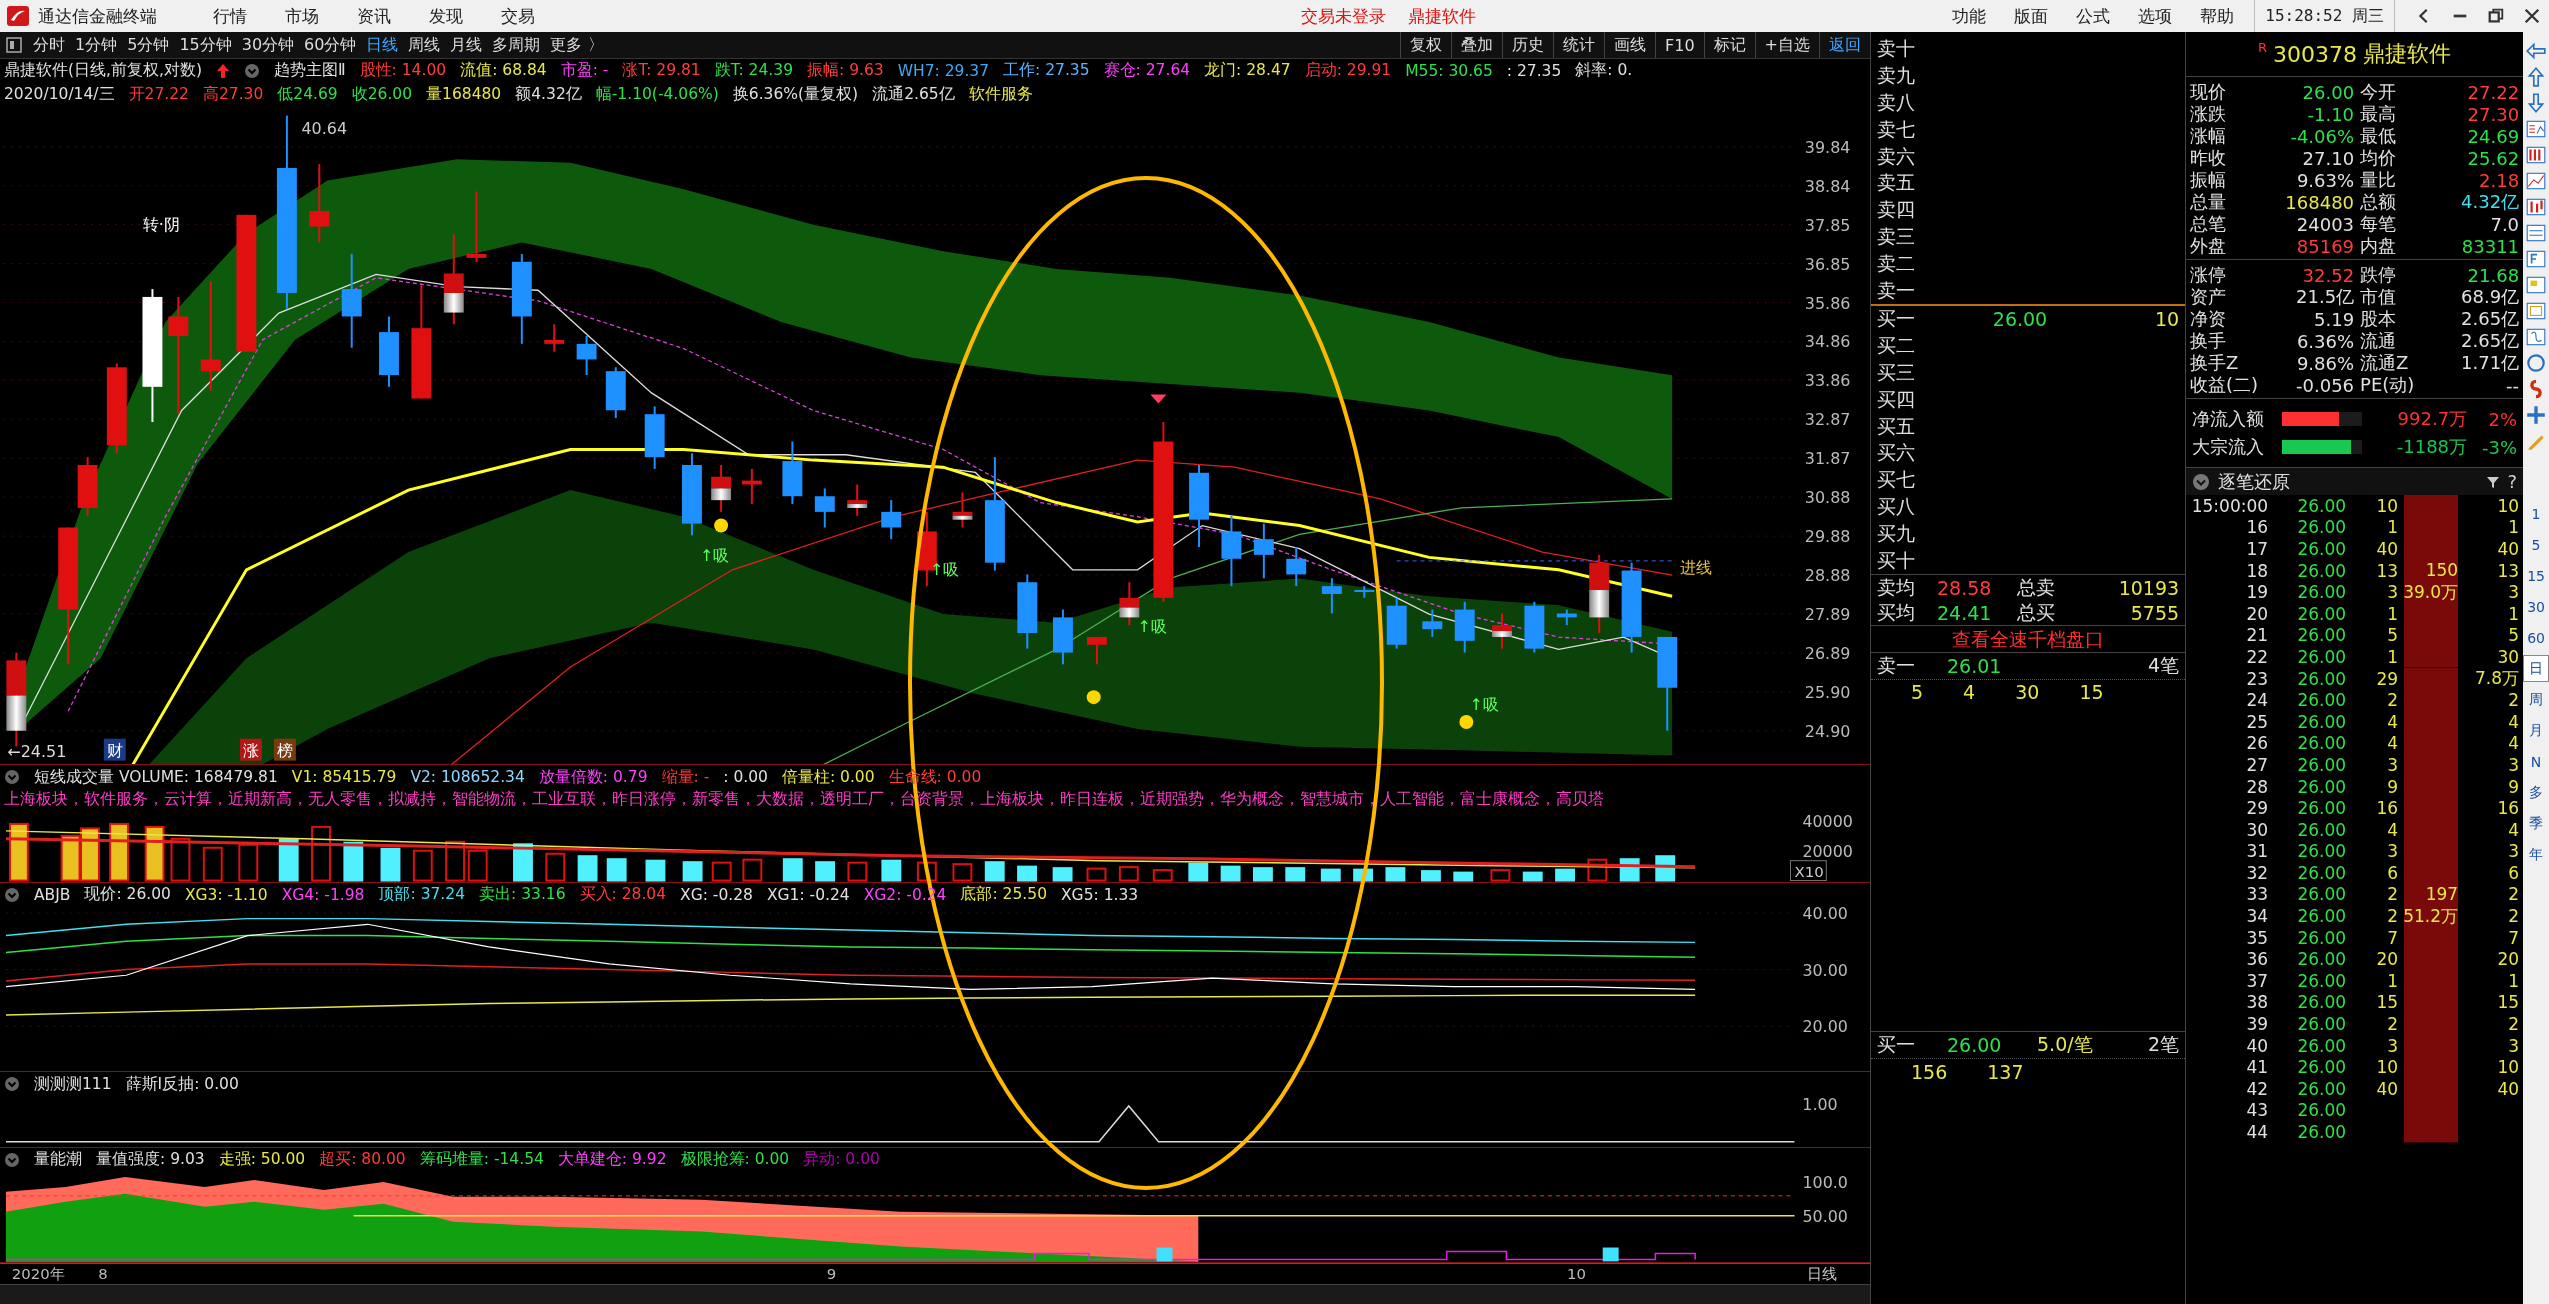 This screenshot has height=1304, width=2549. What do you see at coordinates (2536, 823) in the screenshot?
I see `period-button: 季` at bounding box center [2536, 823].